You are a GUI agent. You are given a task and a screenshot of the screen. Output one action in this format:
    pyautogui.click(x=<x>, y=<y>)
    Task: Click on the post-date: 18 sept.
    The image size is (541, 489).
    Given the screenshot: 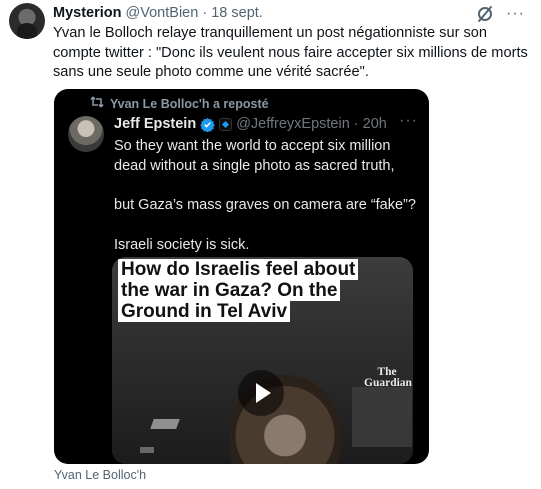 What is the action you would take?
    pyautogui.click(x=237, y=13)
    